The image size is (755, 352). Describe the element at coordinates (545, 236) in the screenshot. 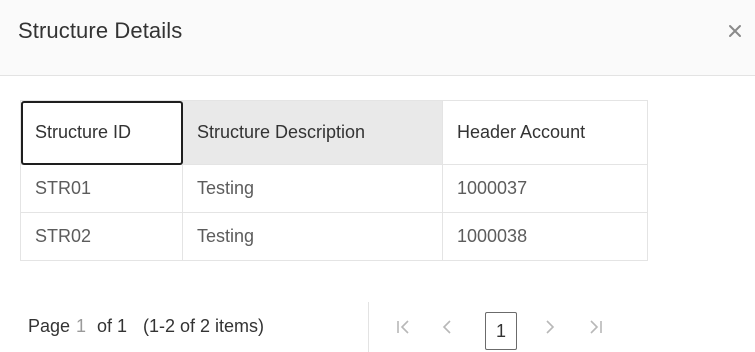

I see `cell-header-account: 1000038` at that location.